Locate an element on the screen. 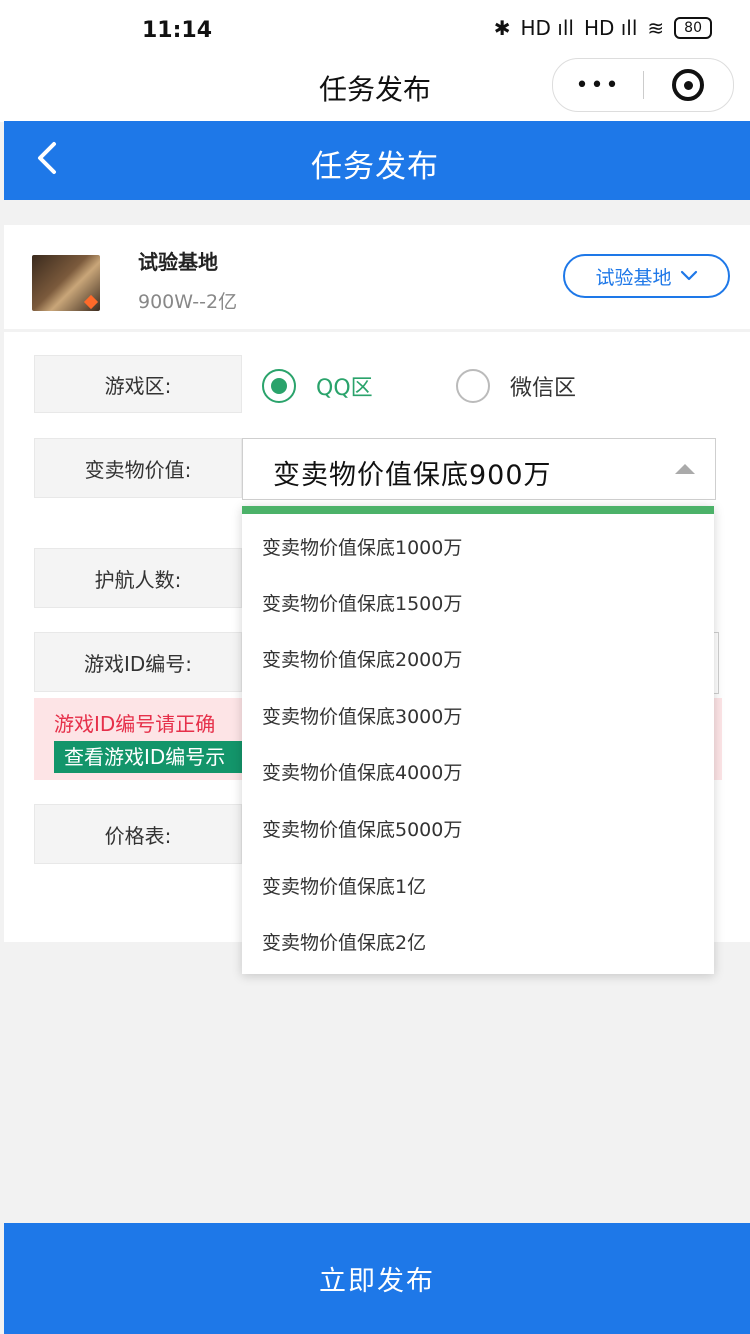 The width and height of the screenshot is (750, 1334). radio-wechat: 微信区 is located at coordinates (516, 386).